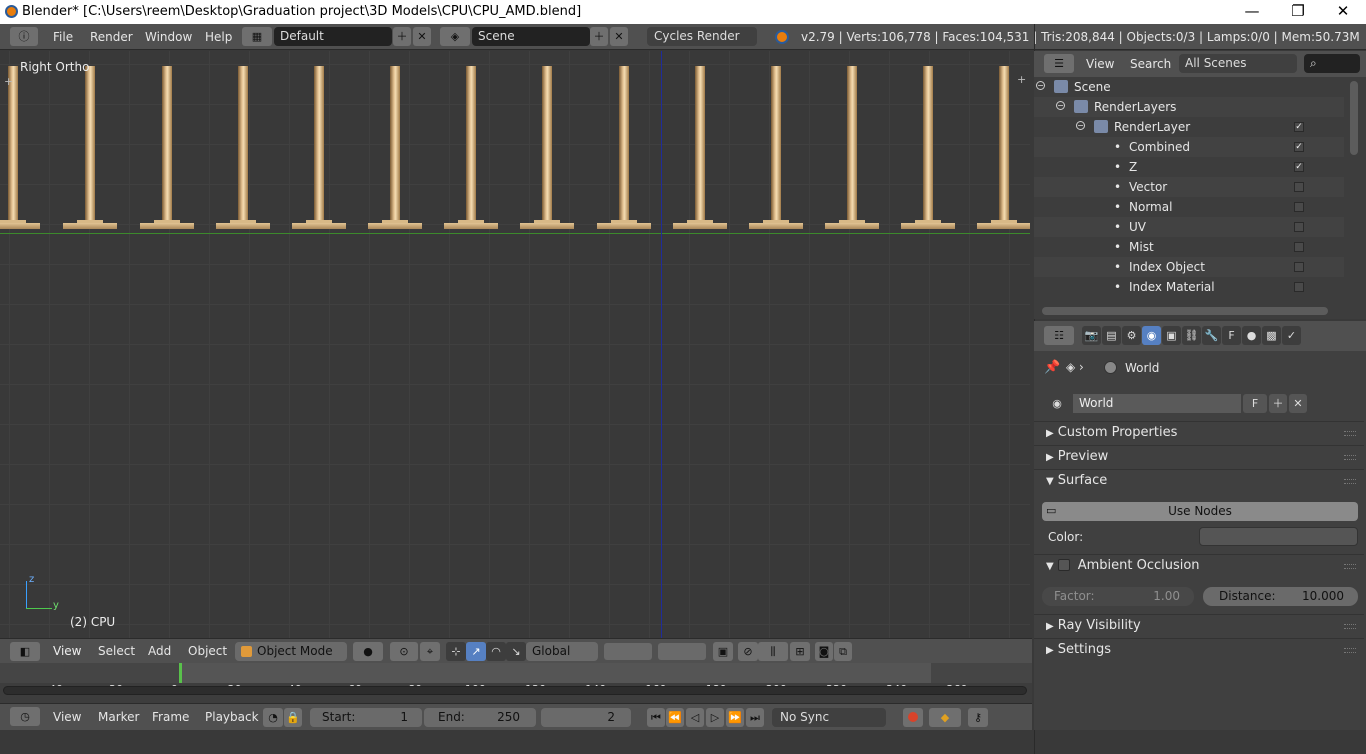  I want to click on end-frame-field: End: 250, so click(480, 717).